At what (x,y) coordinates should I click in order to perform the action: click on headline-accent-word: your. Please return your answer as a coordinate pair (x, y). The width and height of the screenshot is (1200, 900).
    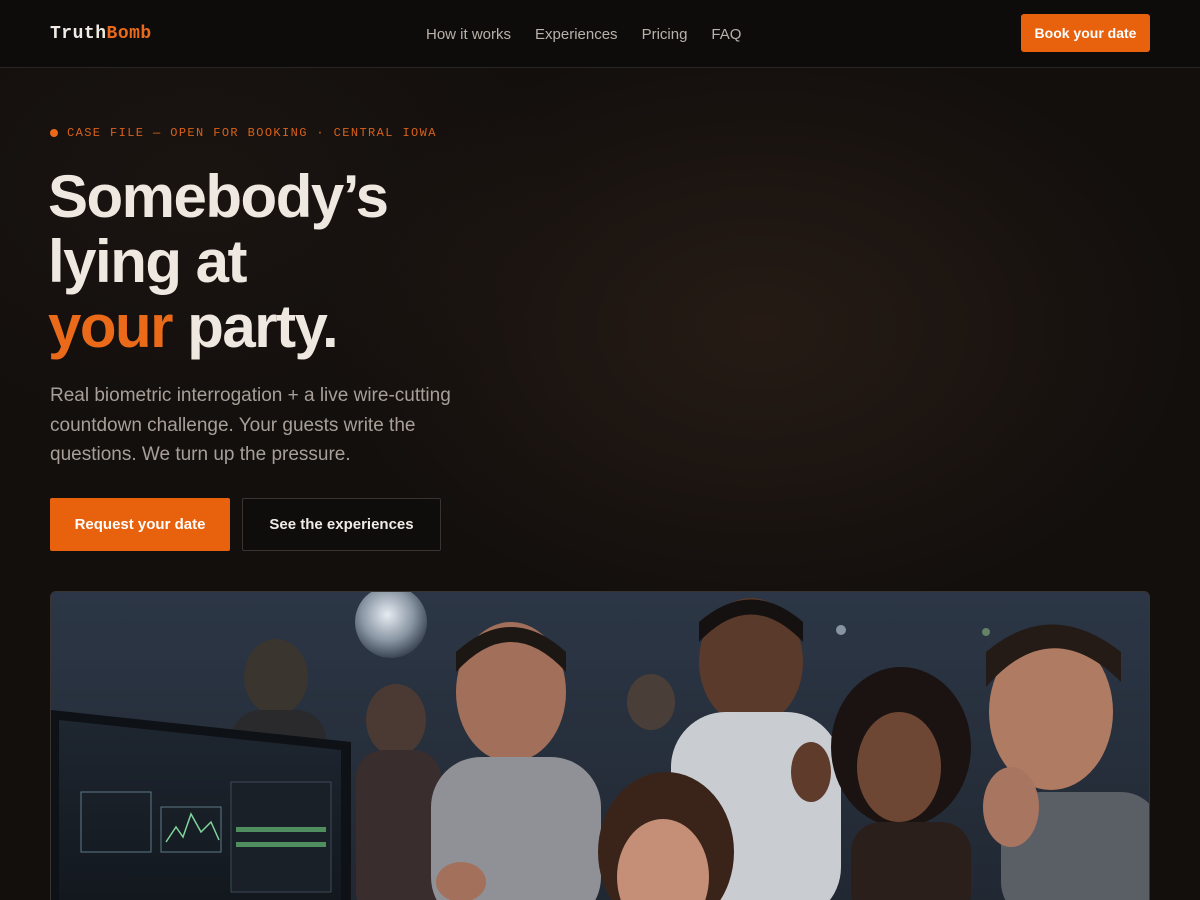
    Looking at the image, I should click on (111, 326).